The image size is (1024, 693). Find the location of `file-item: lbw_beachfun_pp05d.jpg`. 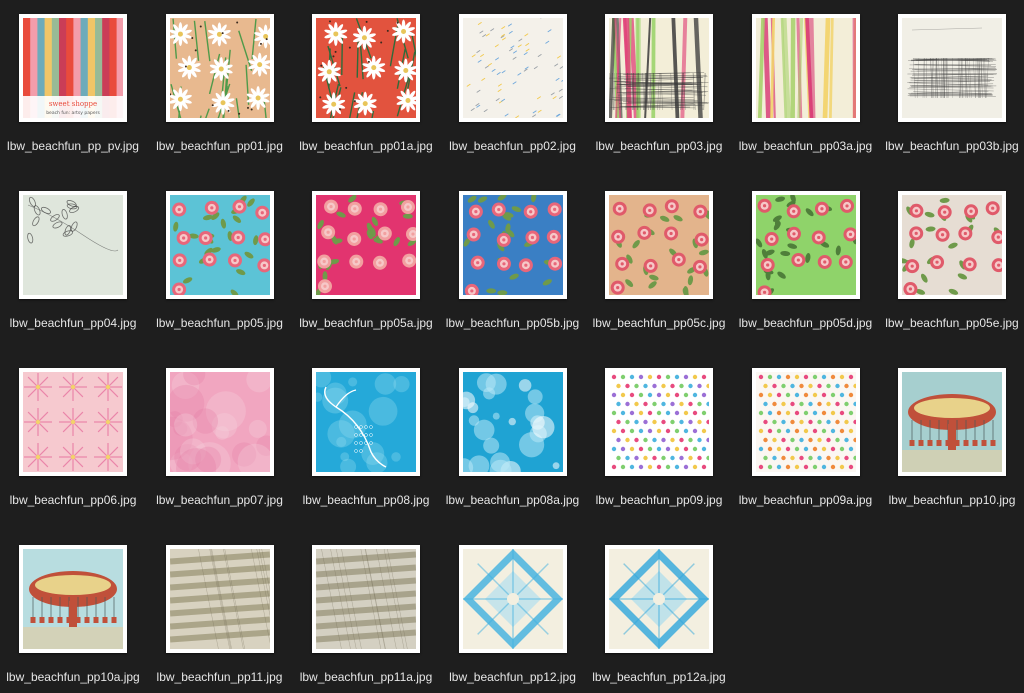

file-item: lbw_beachfun_pp05d.jpg is located at coordinates (806, 271).